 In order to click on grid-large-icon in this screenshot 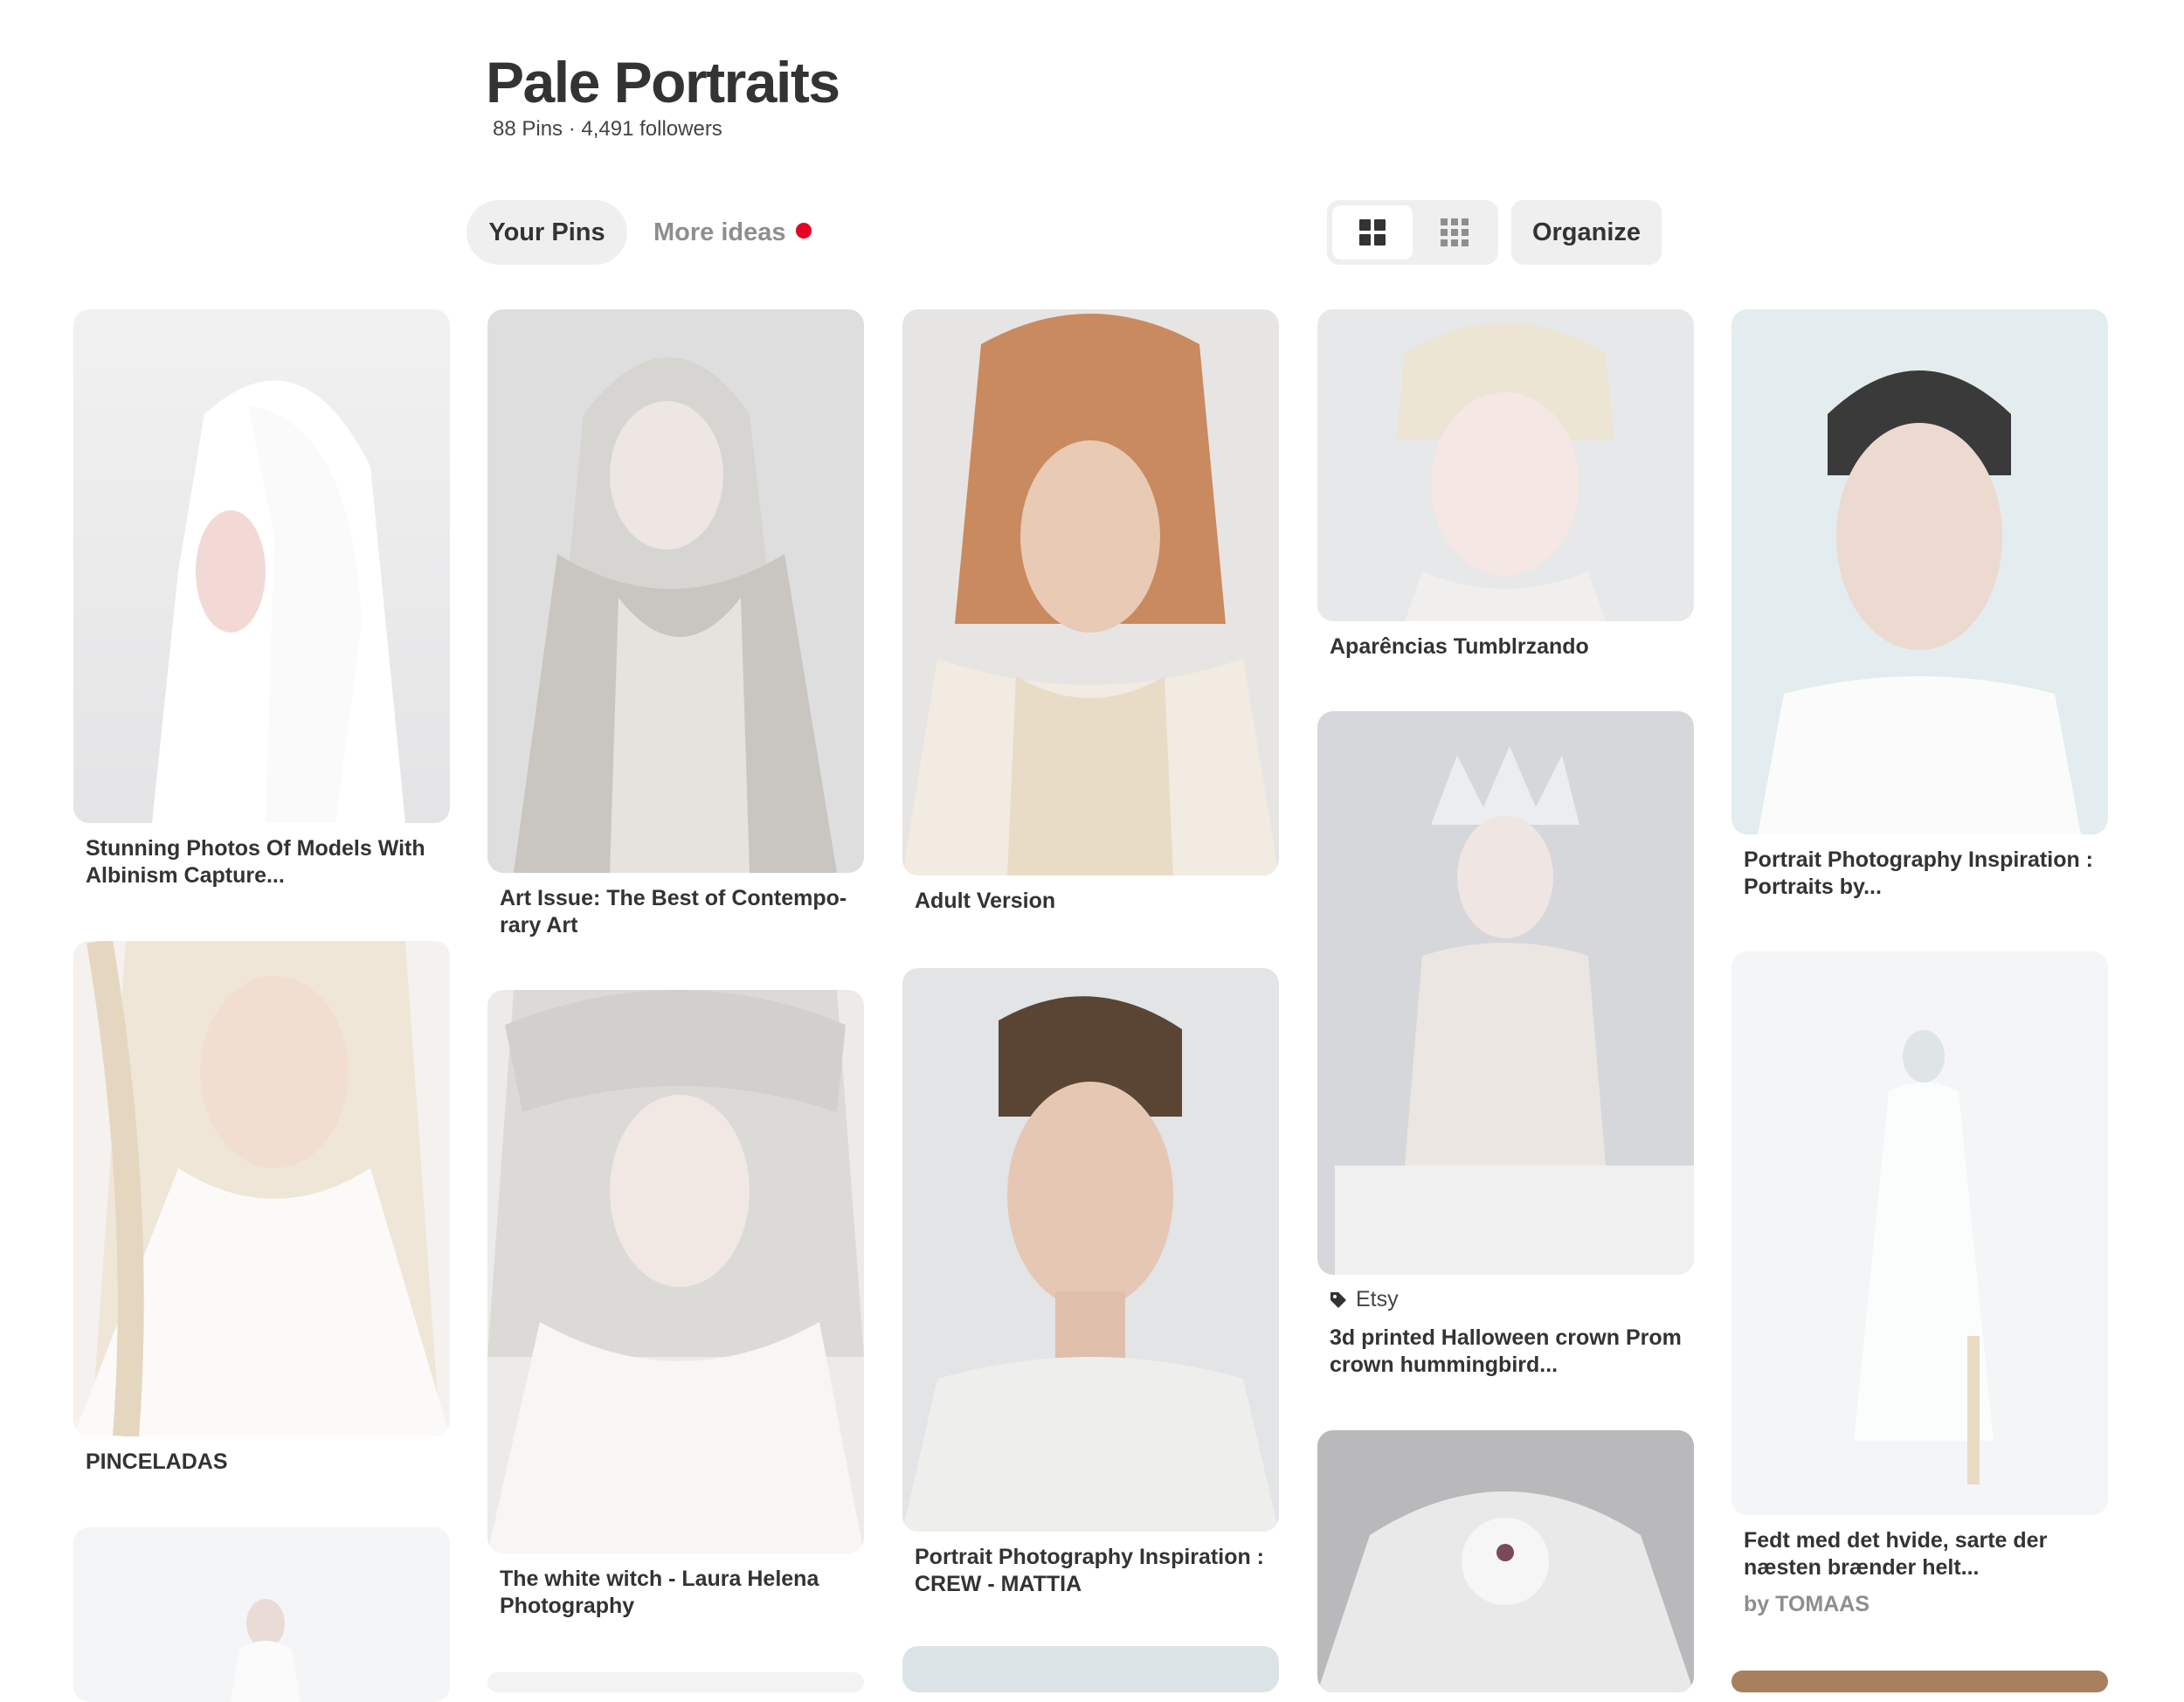, I will do `click(1372, 232)`.